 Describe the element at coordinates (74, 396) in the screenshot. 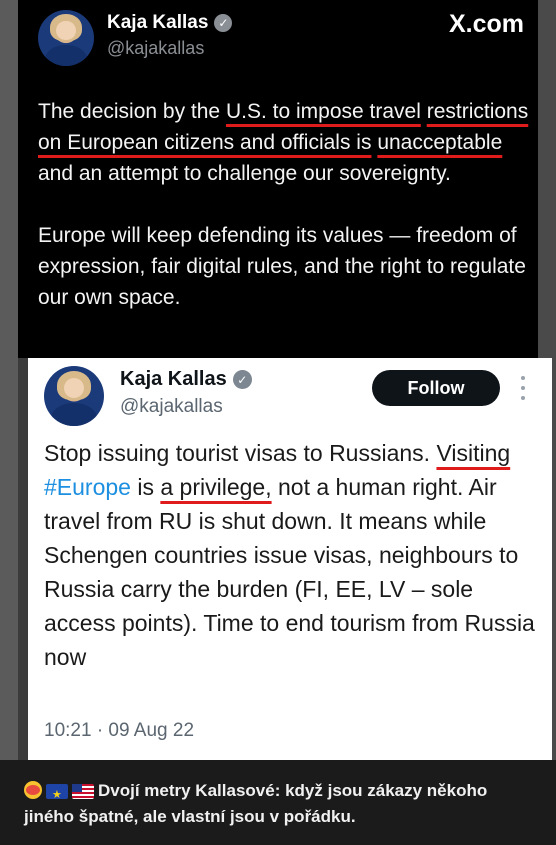

I see `embedded-author-avatar` at that location.